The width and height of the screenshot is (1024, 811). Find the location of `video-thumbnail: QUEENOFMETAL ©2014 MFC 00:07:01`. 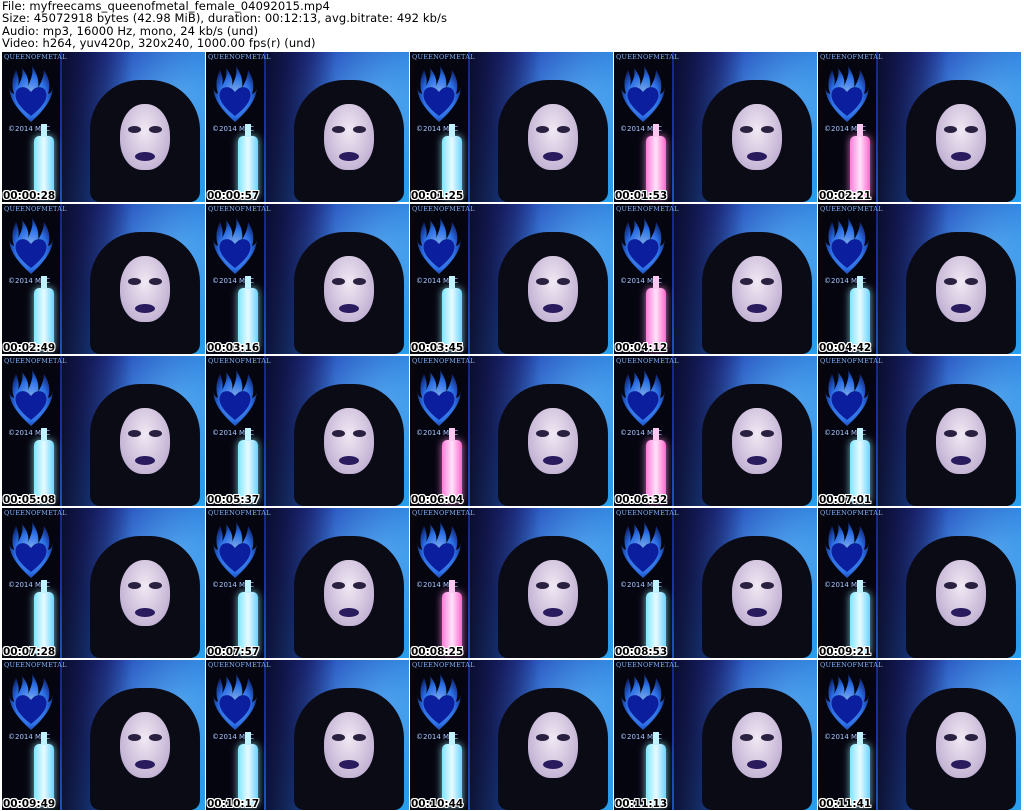

video-thumbnail: QUEENOFMETAL ©2014 MFC 00:07:01 is located at coordinates (919, 431).